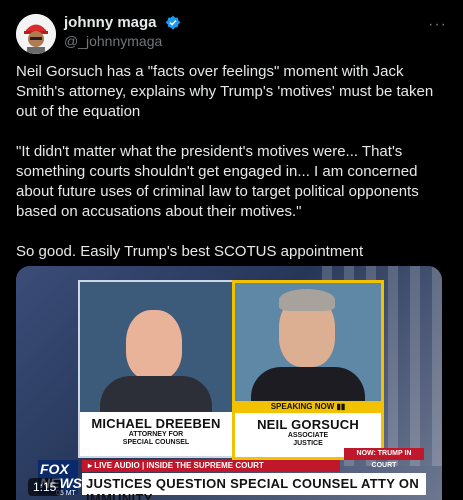 This screenshot has height=500, width=463. What do you see at coordinates (54, 469) in the screenshot?
I see `fox-logo-line1: FOX` at bounding box center [54, 469].